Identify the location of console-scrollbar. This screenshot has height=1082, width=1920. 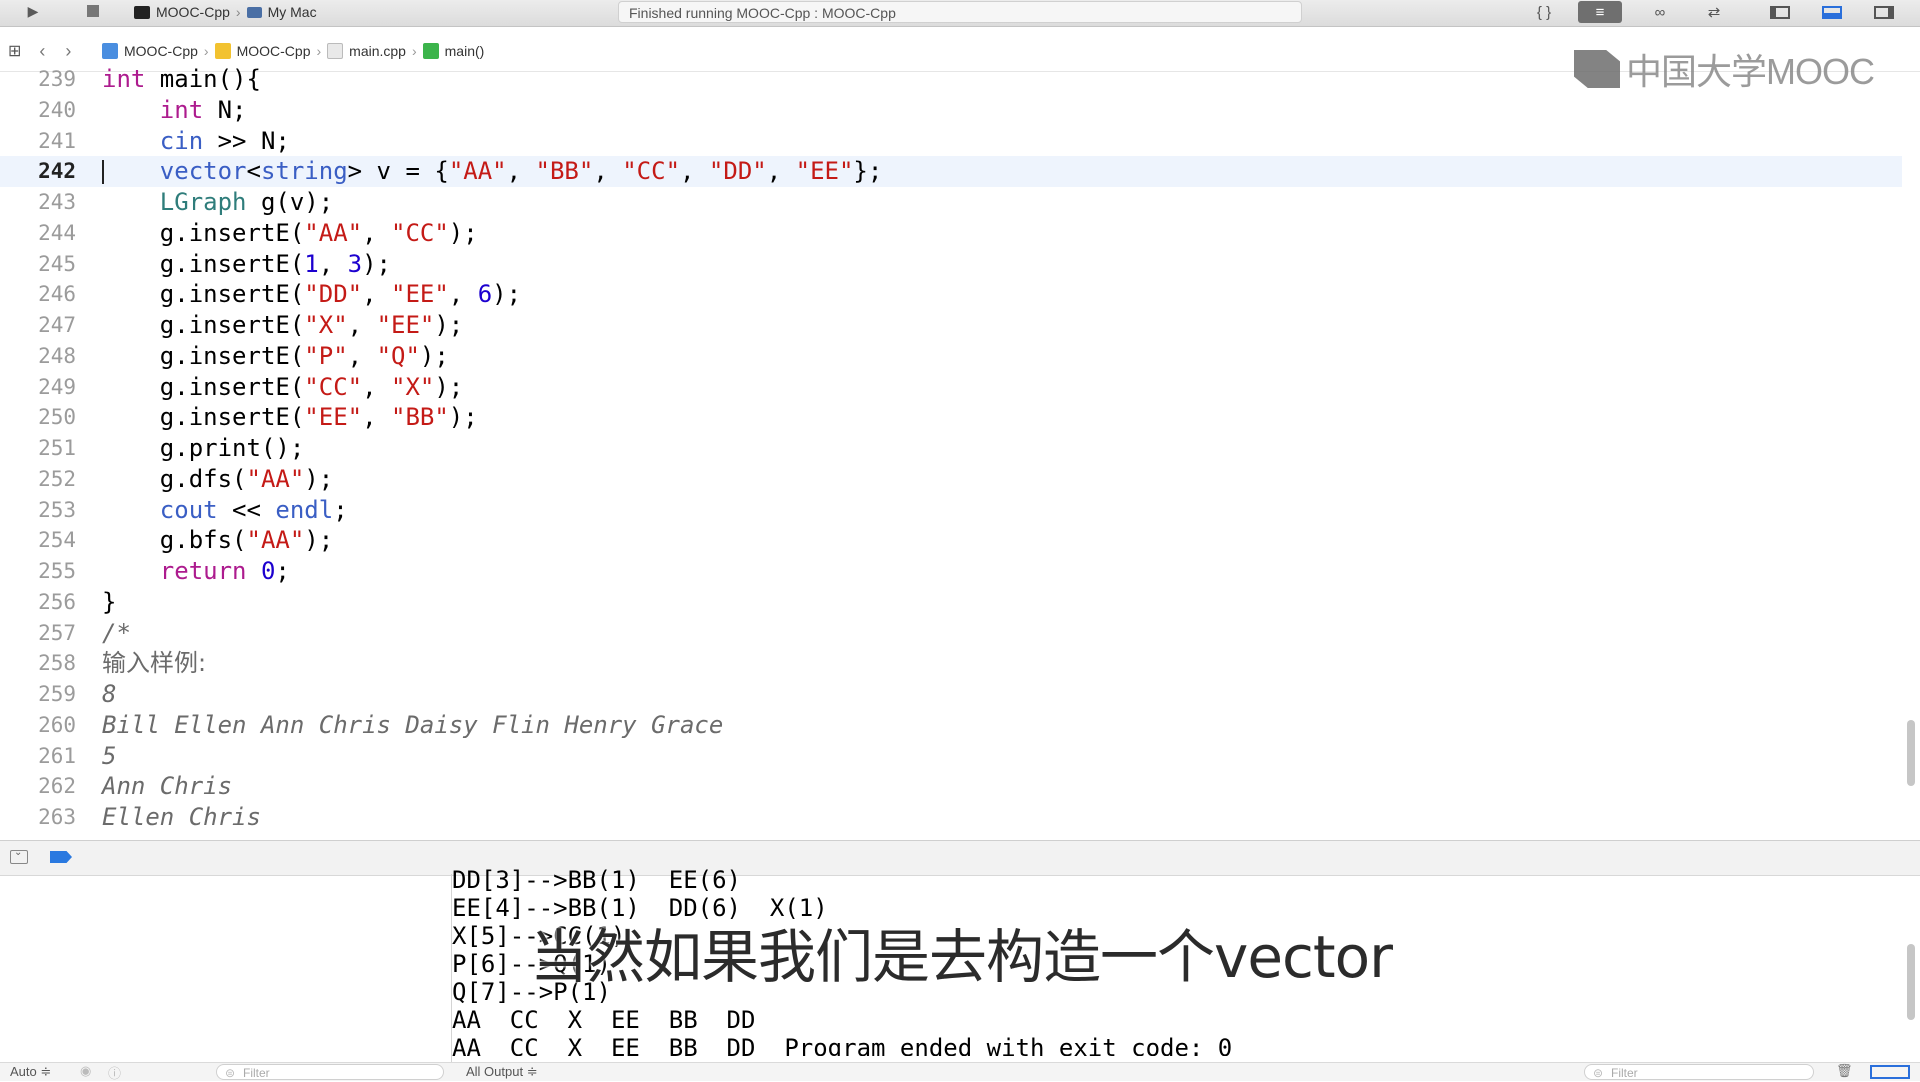
(1911, 982).